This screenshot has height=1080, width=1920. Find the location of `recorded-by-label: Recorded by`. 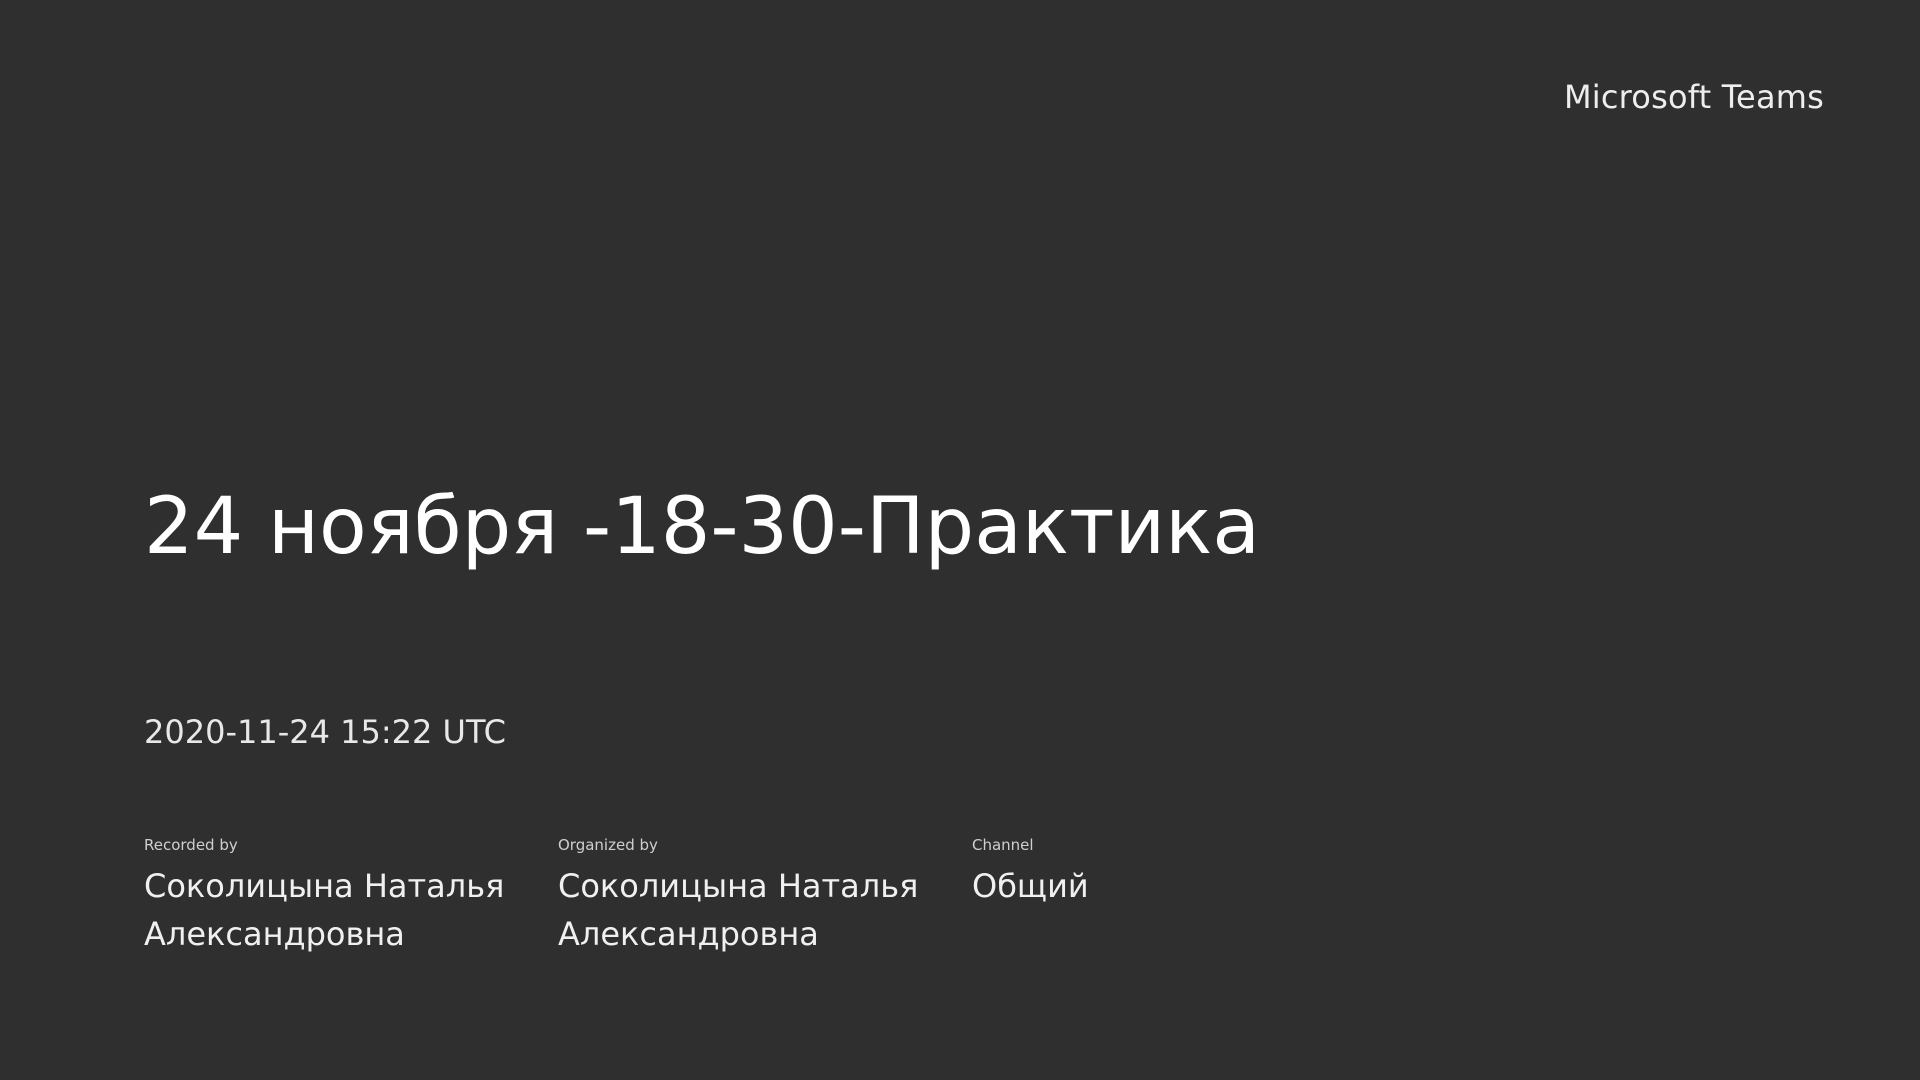

recorded-by-label: Recorded by is located at coordinates (191, 845).